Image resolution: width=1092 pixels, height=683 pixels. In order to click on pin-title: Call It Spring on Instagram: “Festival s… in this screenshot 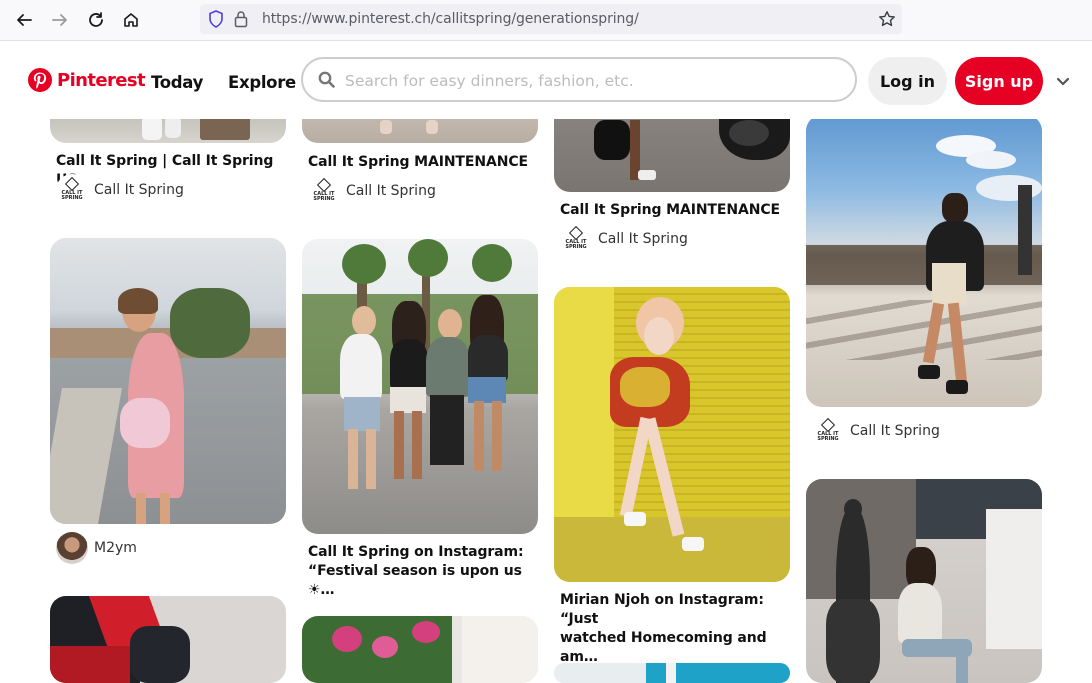, I will do `click(423, 571)`.